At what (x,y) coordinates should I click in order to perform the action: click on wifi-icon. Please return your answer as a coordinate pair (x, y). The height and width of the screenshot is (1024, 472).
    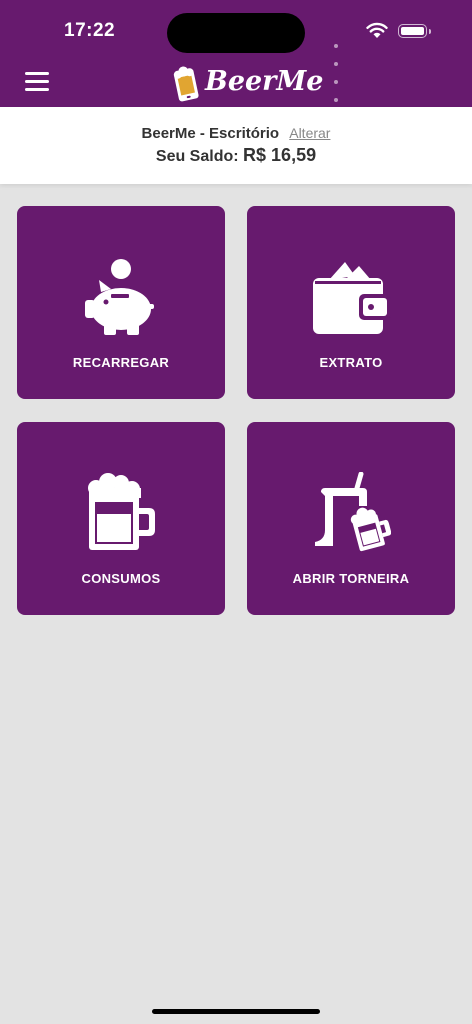
    Looking at the image, I should click on (377, 30).